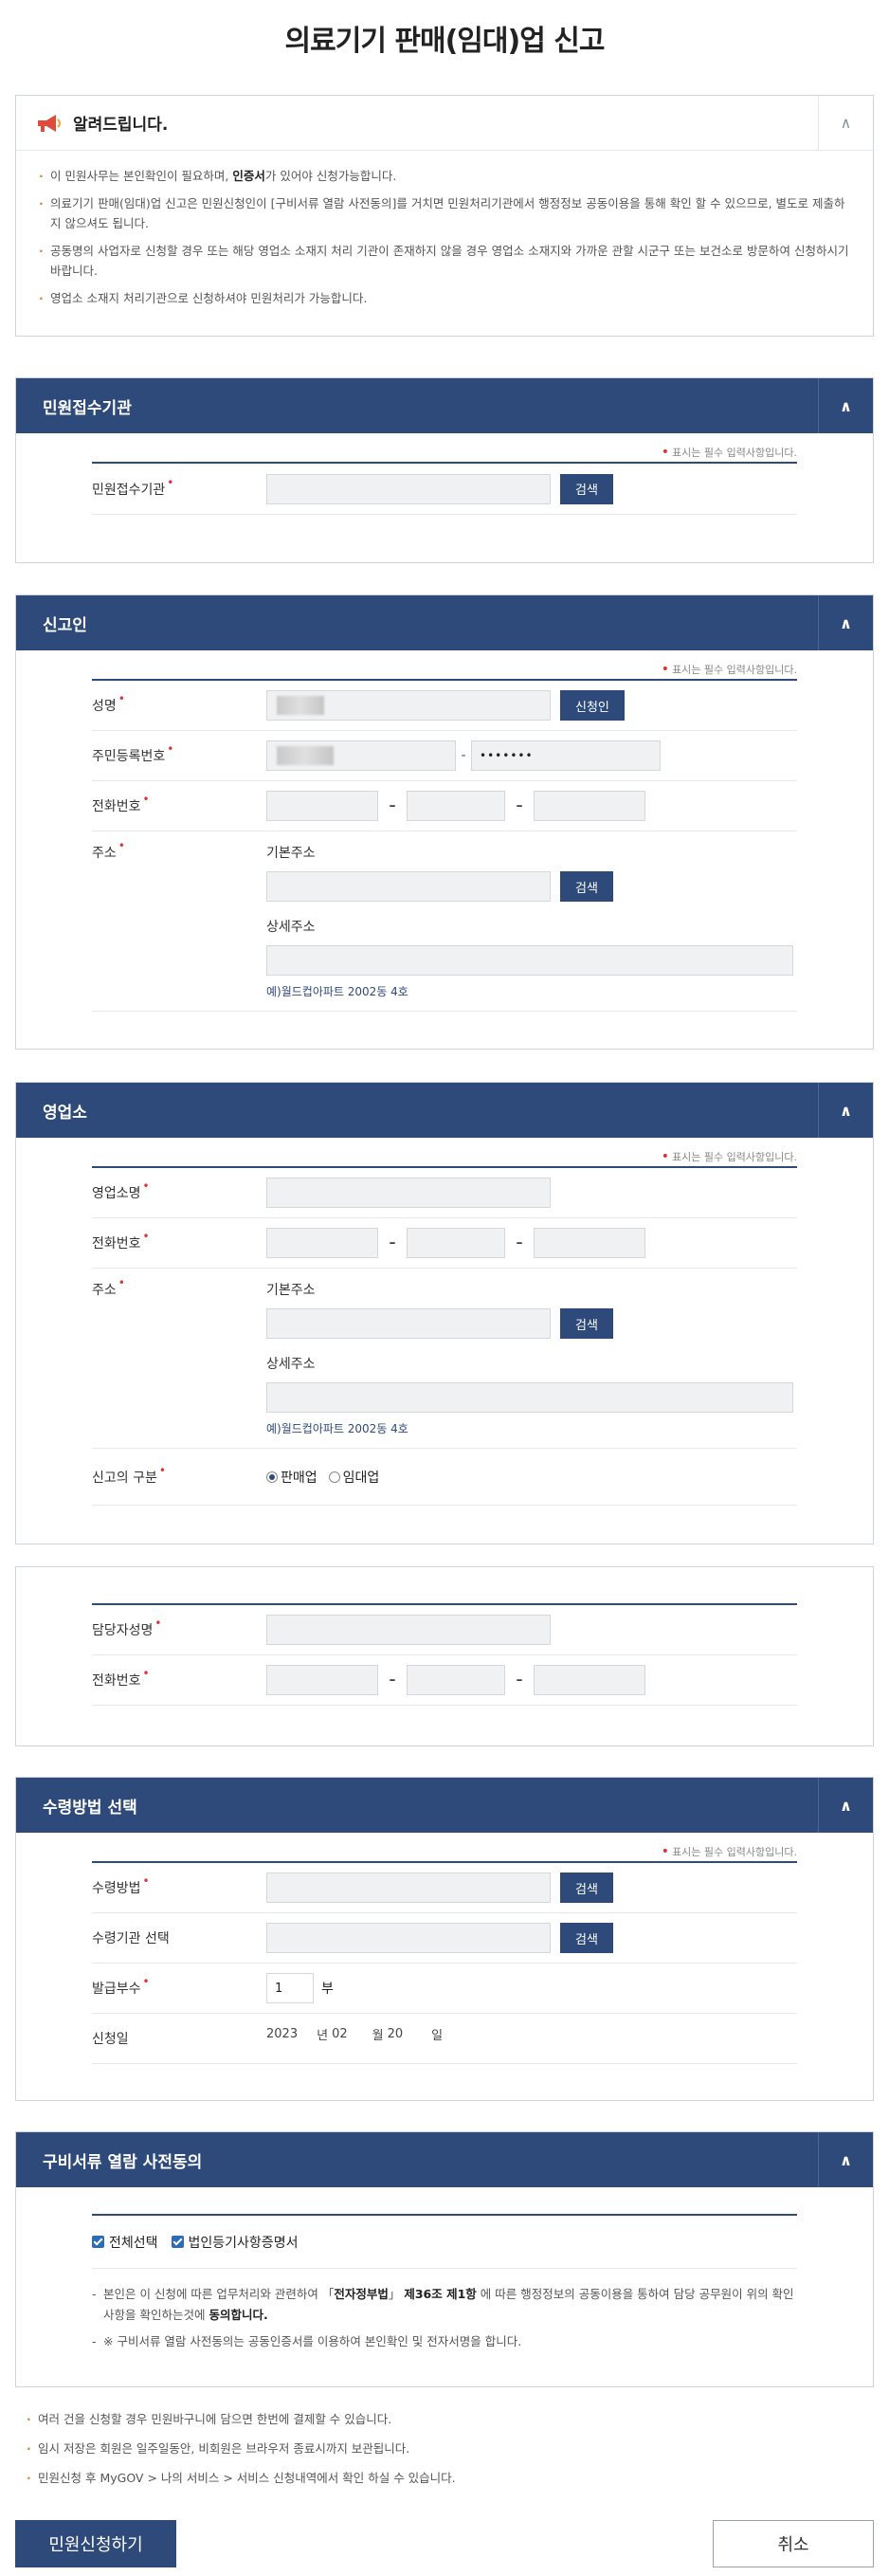 The image size is (889, 2576). What do you see at coordinates (133, 753) in the screenshot?
I see `rrn-label: 주민등록번호 •` at bounding box center [133, 753].